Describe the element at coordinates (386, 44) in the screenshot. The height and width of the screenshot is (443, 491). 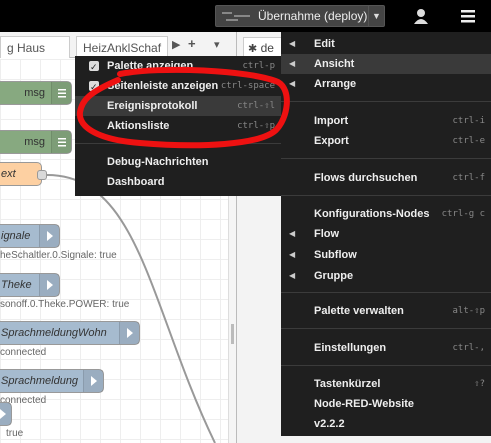
I see `menu-item-edit: ◀ Edit` at that location.